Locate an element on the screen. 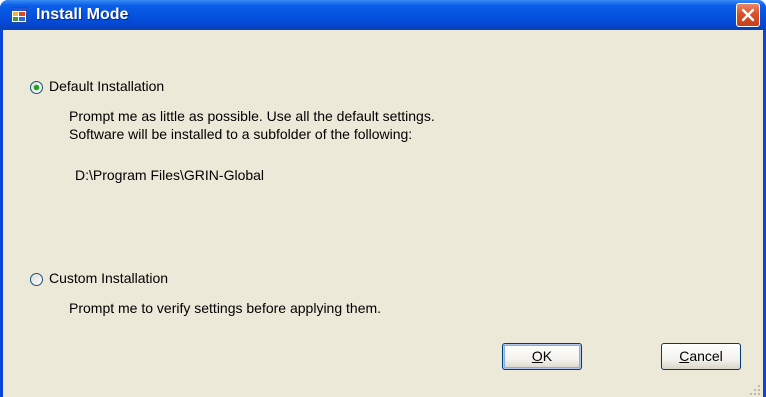 The image size is (766, 397). window-title: Install Mode is located at coordinates (82, 14).